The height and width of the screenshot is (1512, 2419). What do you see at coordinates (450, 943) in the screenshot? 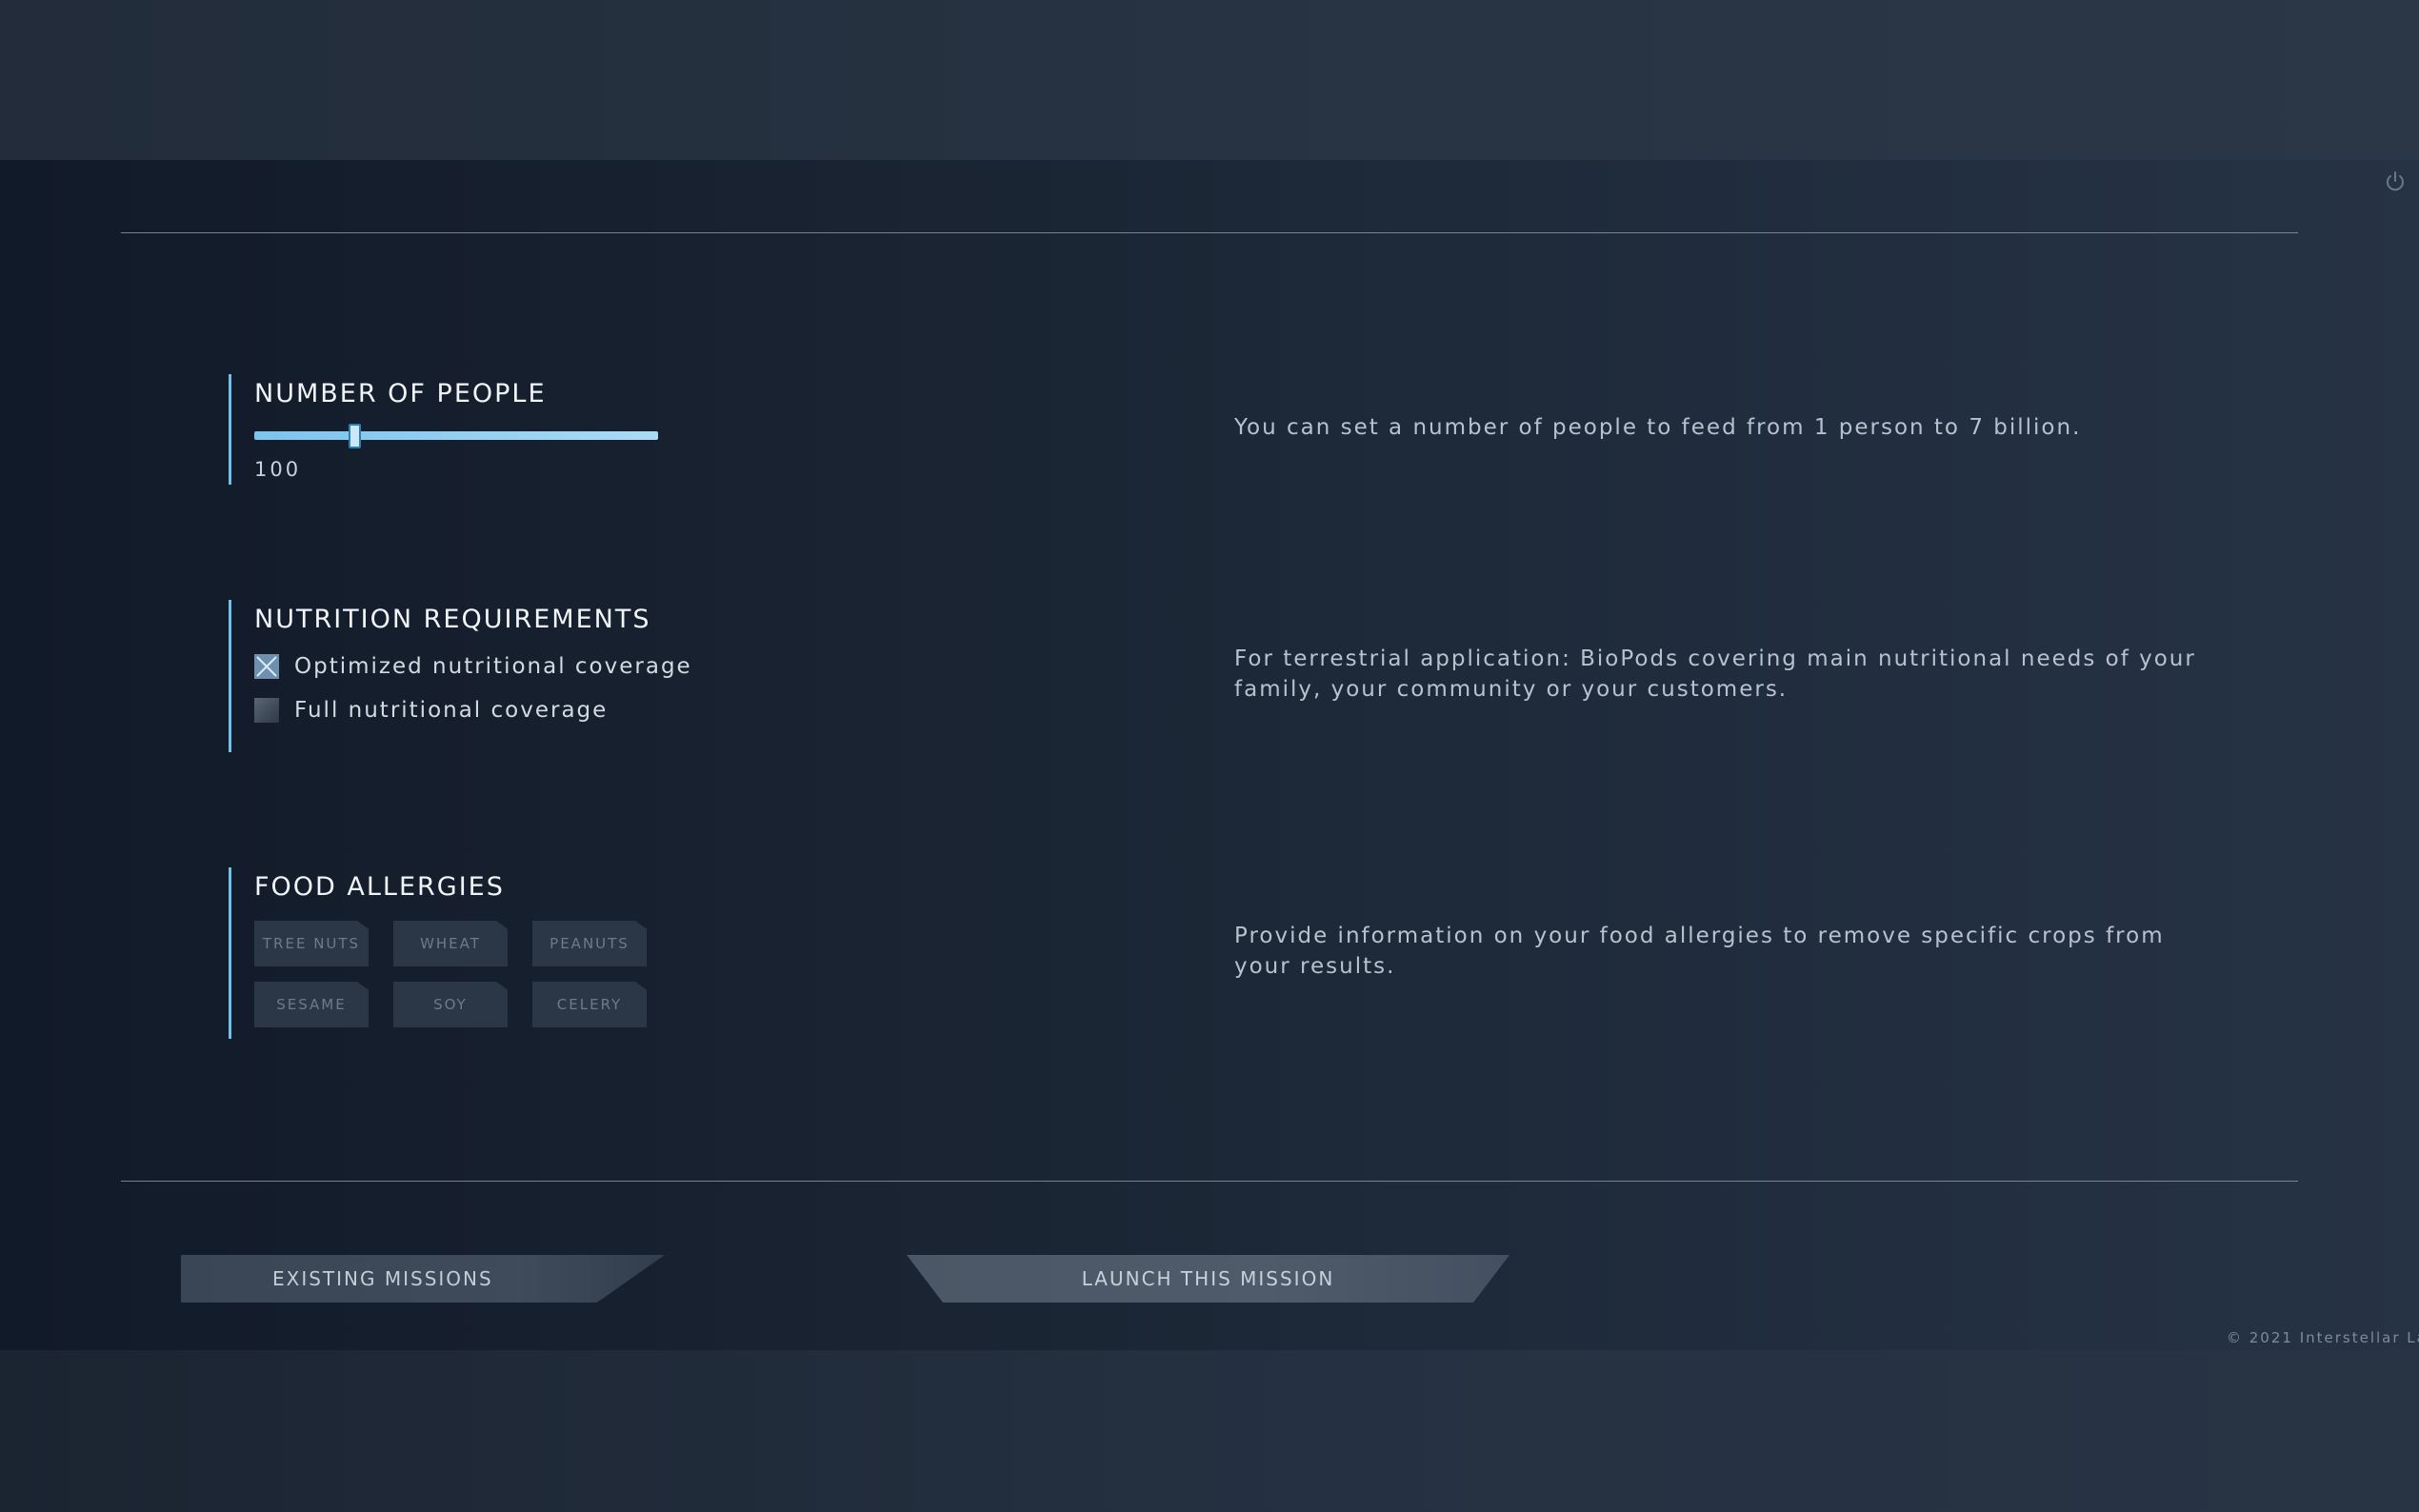
I see `chip-wheat: WHEAT` at bounding box center [450, 943].